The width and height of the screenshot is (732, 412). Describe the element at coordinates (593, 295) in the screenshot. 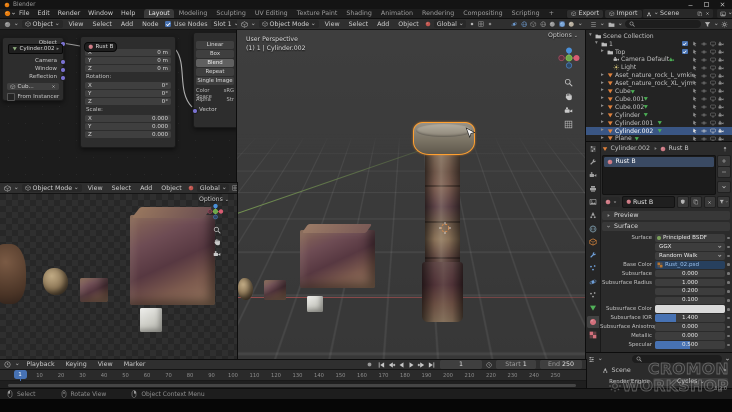

I see `properties-tab-constraints` at that location.